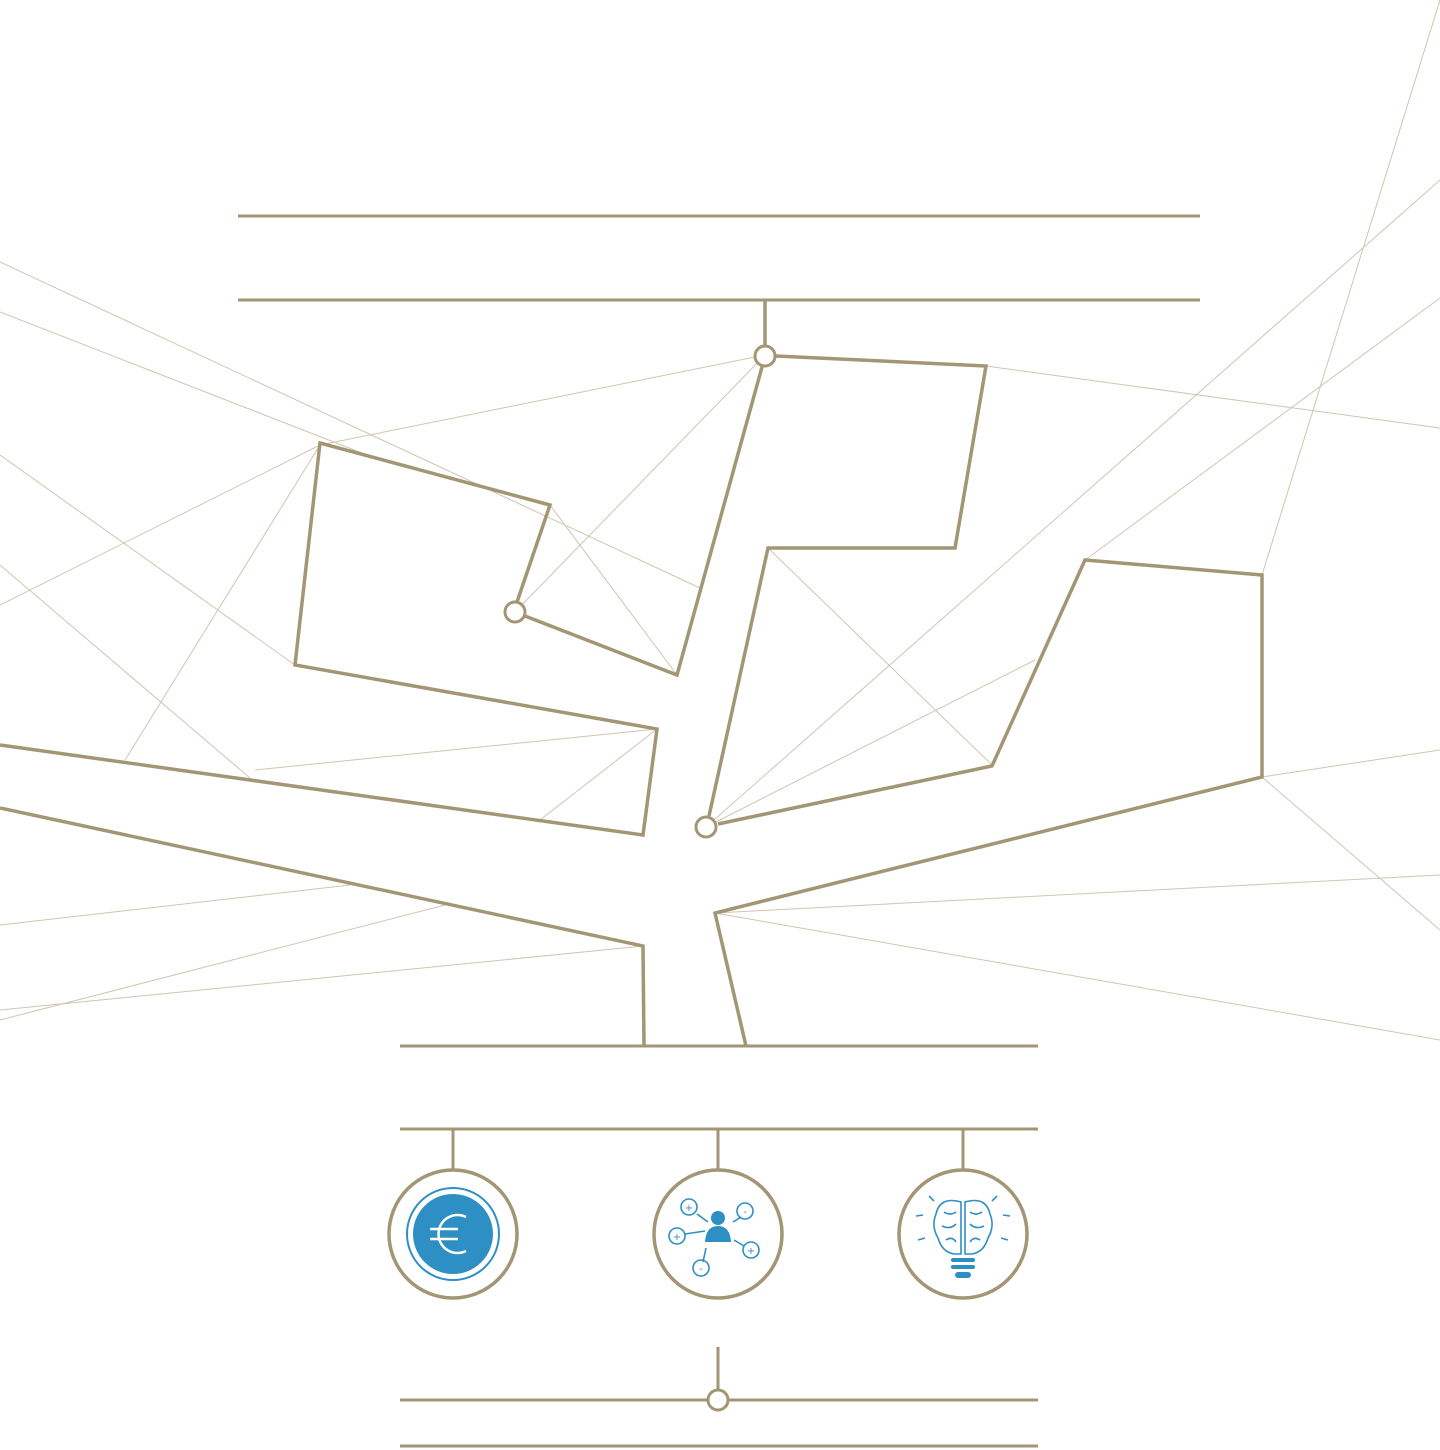 This screenshot has height=1450, width=1440. Describe the element at coordinates (765, 356) in the screenshot. I see `junction-top` at that location.